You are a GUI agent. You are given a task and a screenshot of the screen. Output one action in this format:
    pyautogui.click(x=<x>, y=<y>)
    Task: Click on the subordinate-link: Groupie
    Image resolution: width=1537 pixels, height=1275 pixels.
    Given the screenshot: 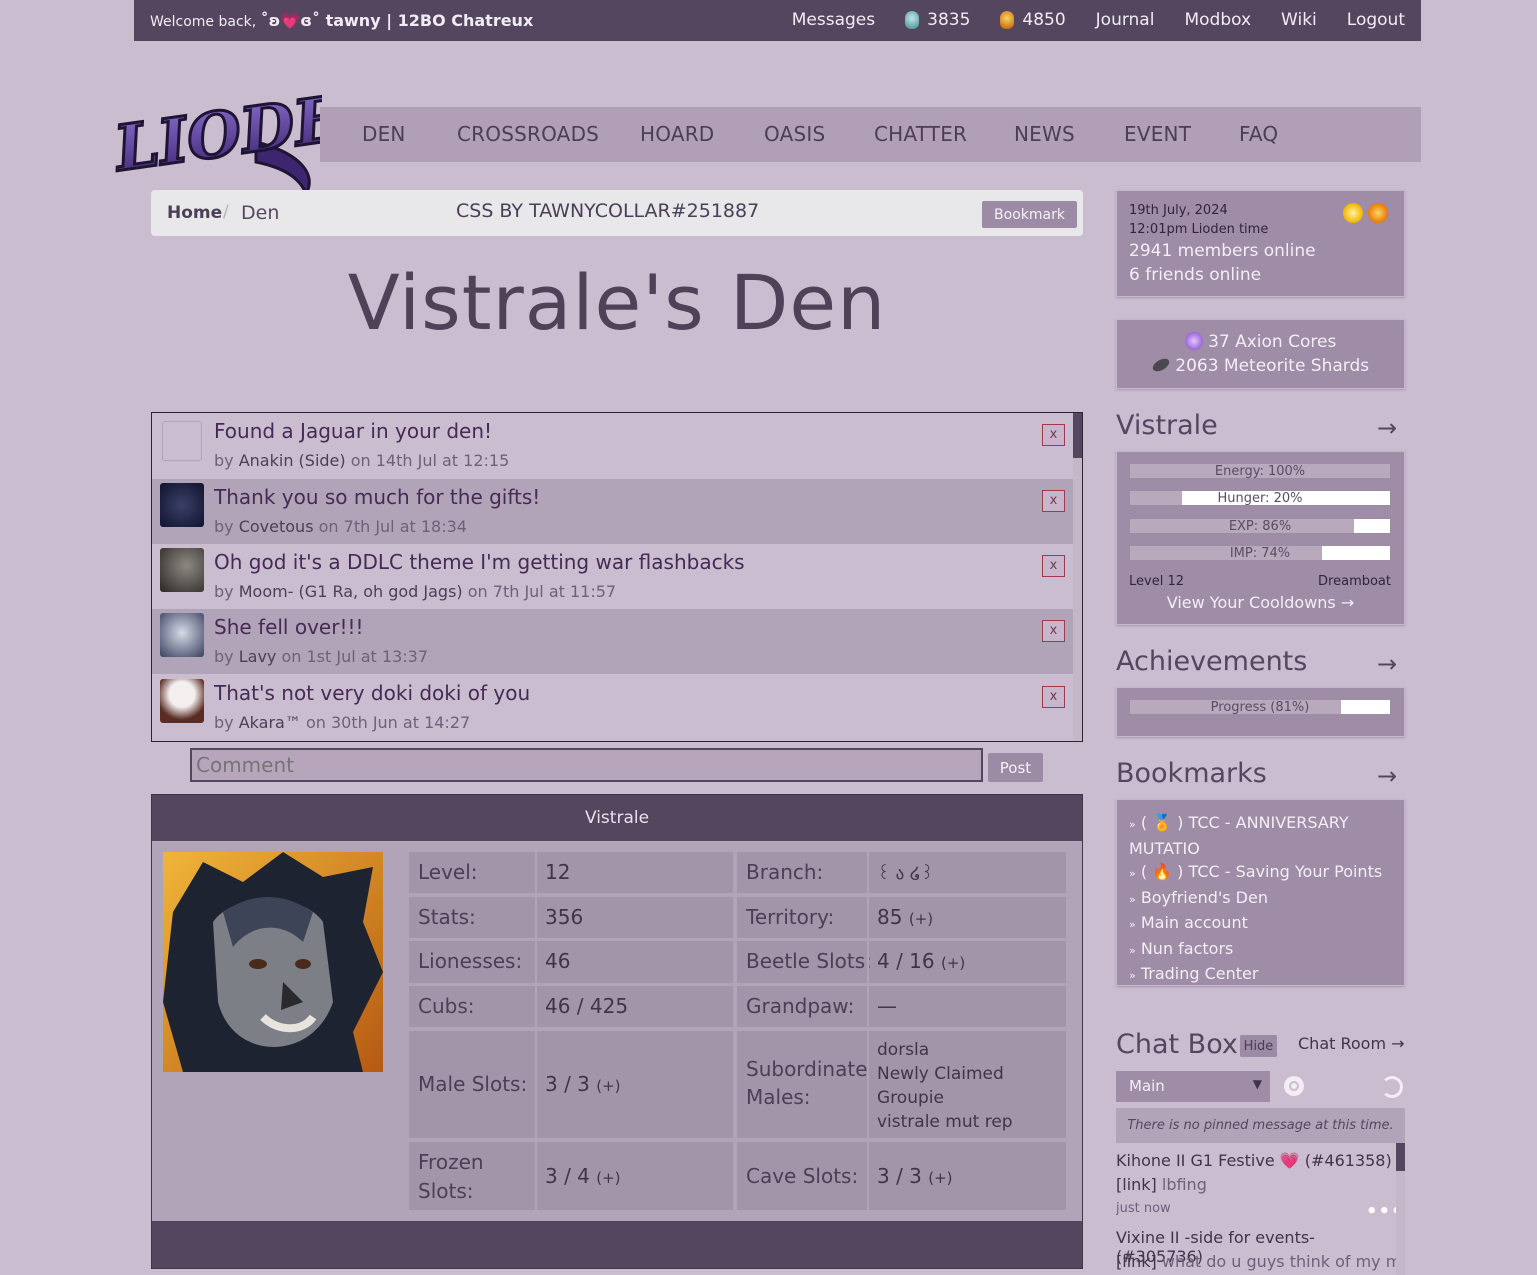 What is the action you would take?
    pyautogui.click(x=945, y=1098)
    